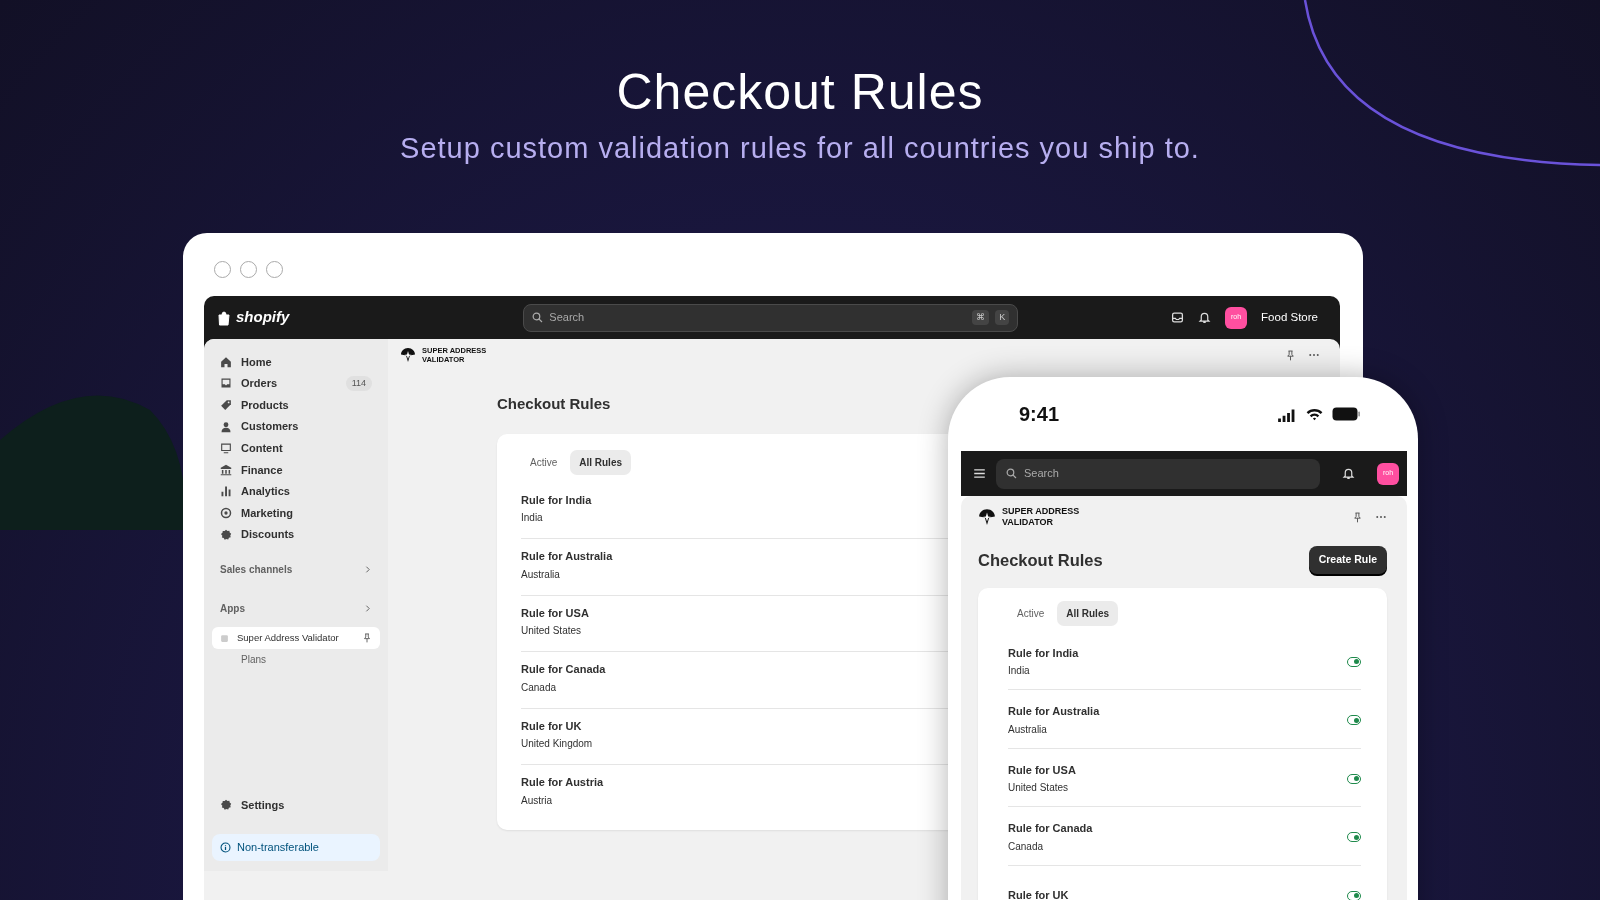 This screenshot has height=900, width=1600. I want to click on rule-name: Rule for Austria, so click(562, 782).